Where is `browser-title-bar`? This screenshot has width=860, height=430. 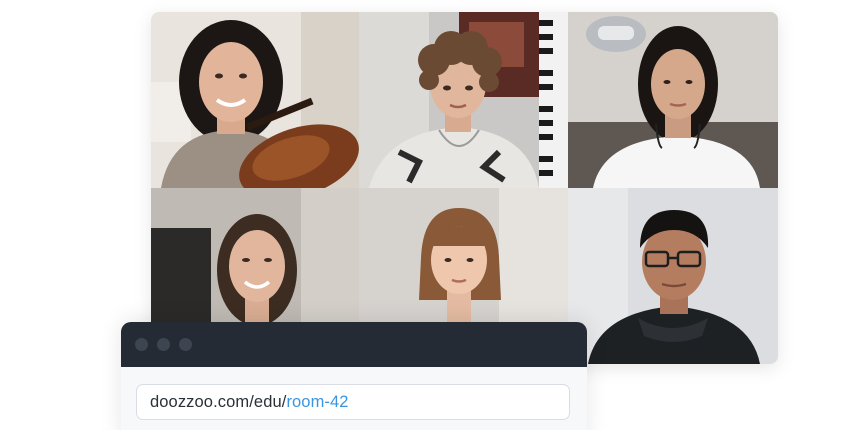
browser-title-bar is located at coordinates (354, 344).